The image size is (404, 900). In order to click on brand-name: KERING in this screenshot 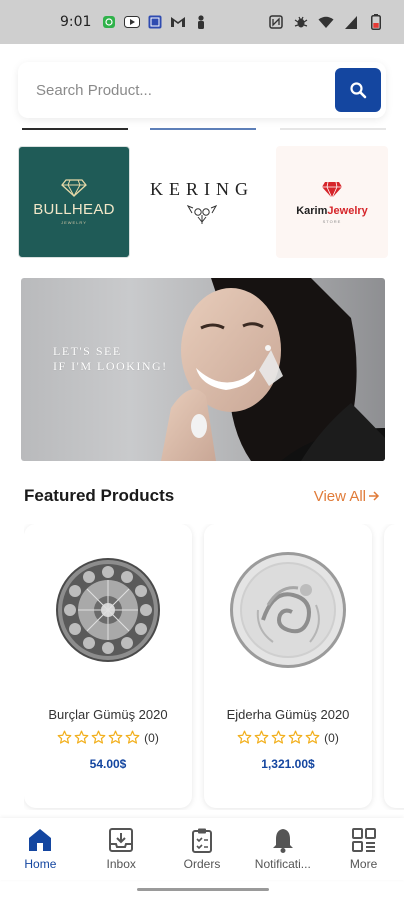, I will do `click(202, 188)`.